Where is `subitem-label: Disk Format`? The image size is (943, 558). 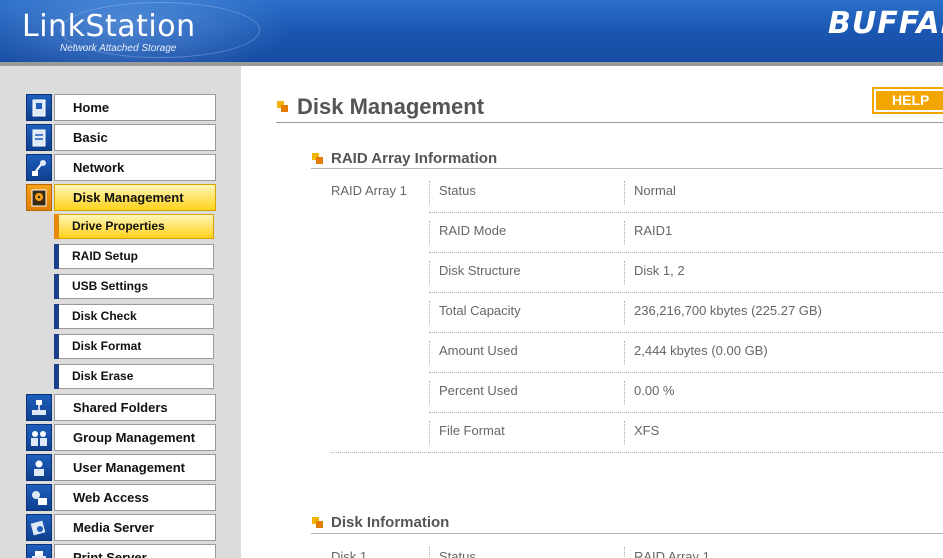
subitem-label: Disk Format is located at coordinates (136, 346).